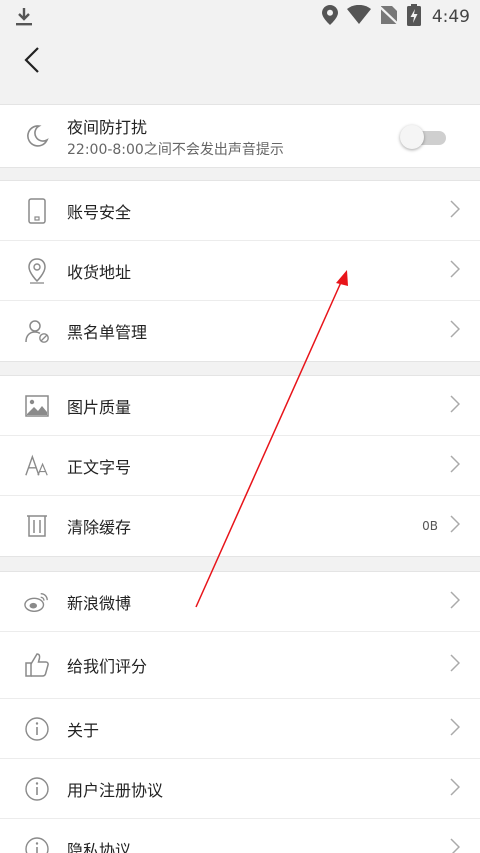 The image size is (480, 853). Describe the element at coordinates (107, 127) in the screenshot. I see `night-mode-title: 夜间防打扰` at that location.